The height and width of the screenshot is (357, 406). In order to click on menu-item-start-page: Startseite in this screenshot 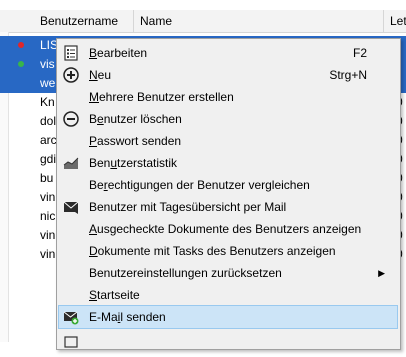, I will do `click(228, 295)`.